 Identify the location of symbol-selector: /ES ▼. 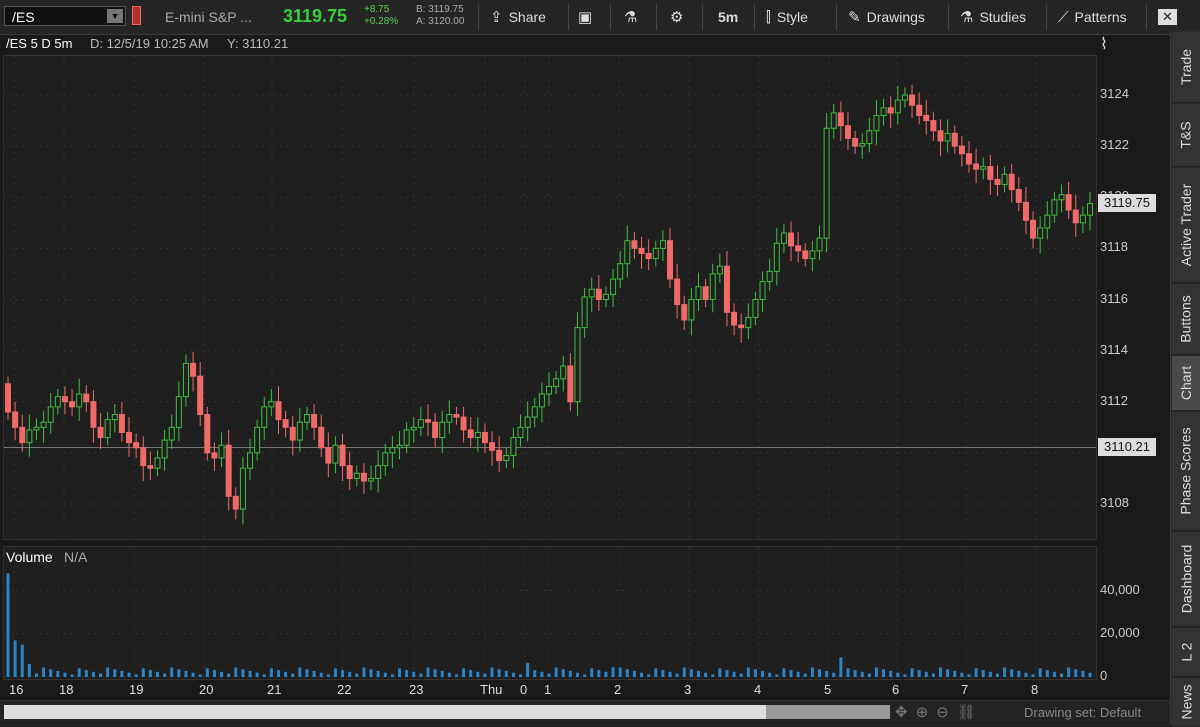
(65, 16).